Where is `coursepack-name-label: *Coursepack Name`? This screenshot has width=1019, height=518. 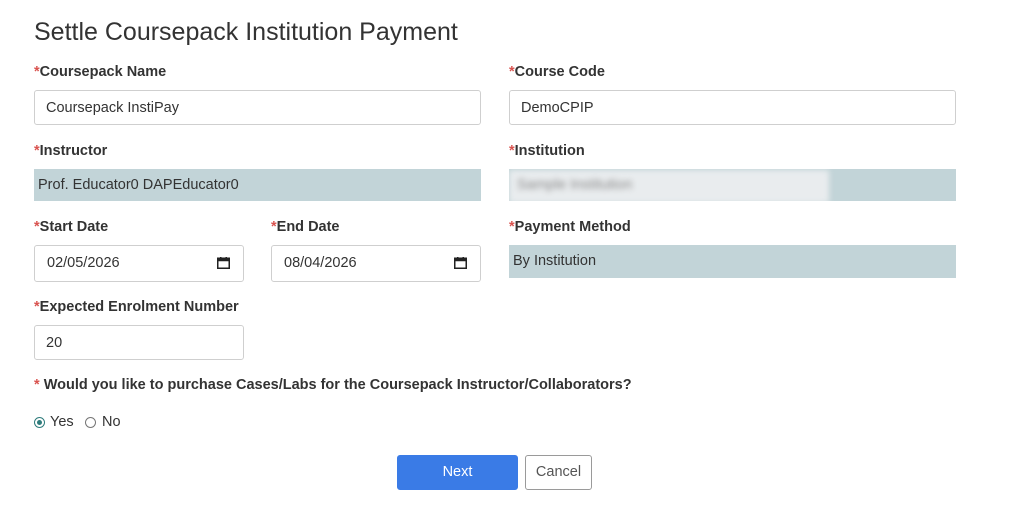
coursepack-name-label: *Coursepack Name is located at coordinates (100, 72).